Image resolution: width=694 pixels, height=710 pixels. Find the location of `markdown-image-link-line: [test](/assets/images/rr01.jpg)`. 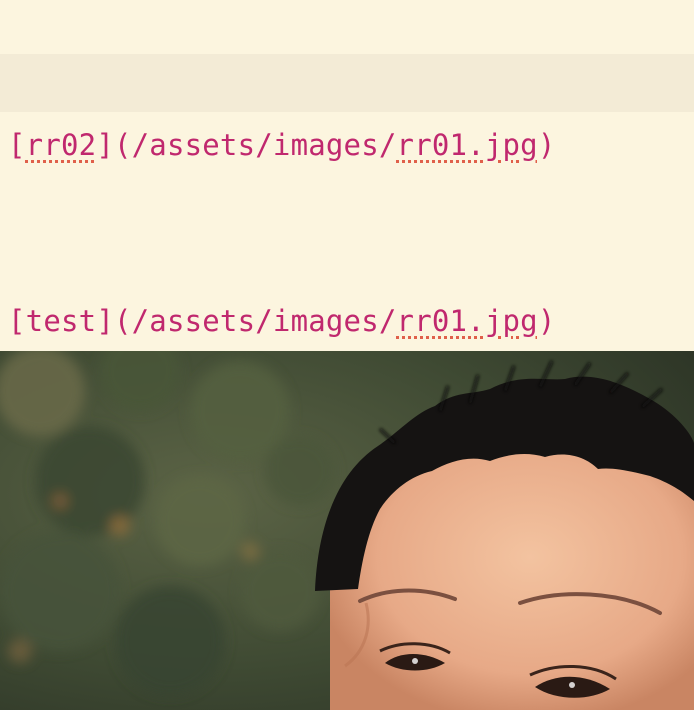

markdown-image-link-line: [test](/assets/images/rr01.jpg) is located at coordinates (281, 321).